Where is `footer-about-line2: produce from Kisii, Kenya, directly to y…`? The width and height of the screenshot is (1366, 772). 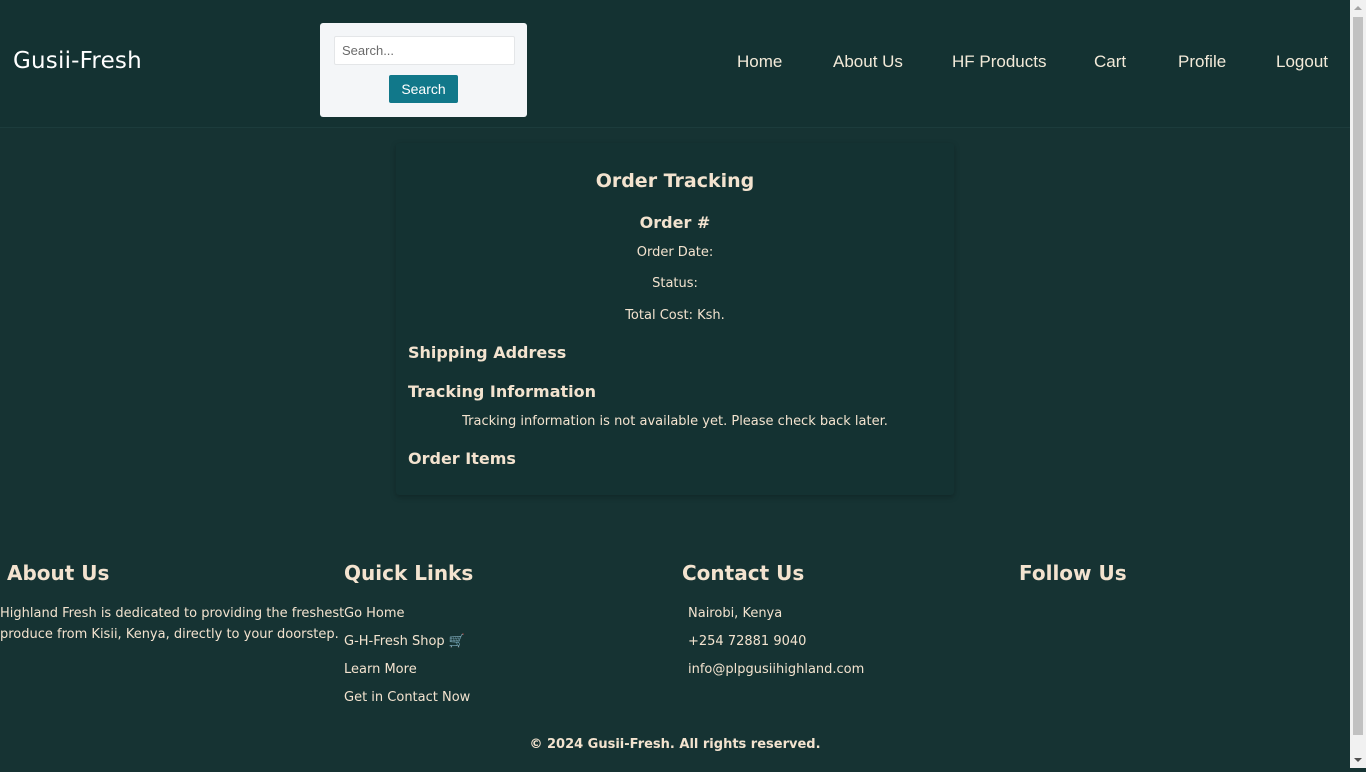 footer-about-line2: produce from Kisii, Kenya, directly to y… is located at coordinates (169, 634).